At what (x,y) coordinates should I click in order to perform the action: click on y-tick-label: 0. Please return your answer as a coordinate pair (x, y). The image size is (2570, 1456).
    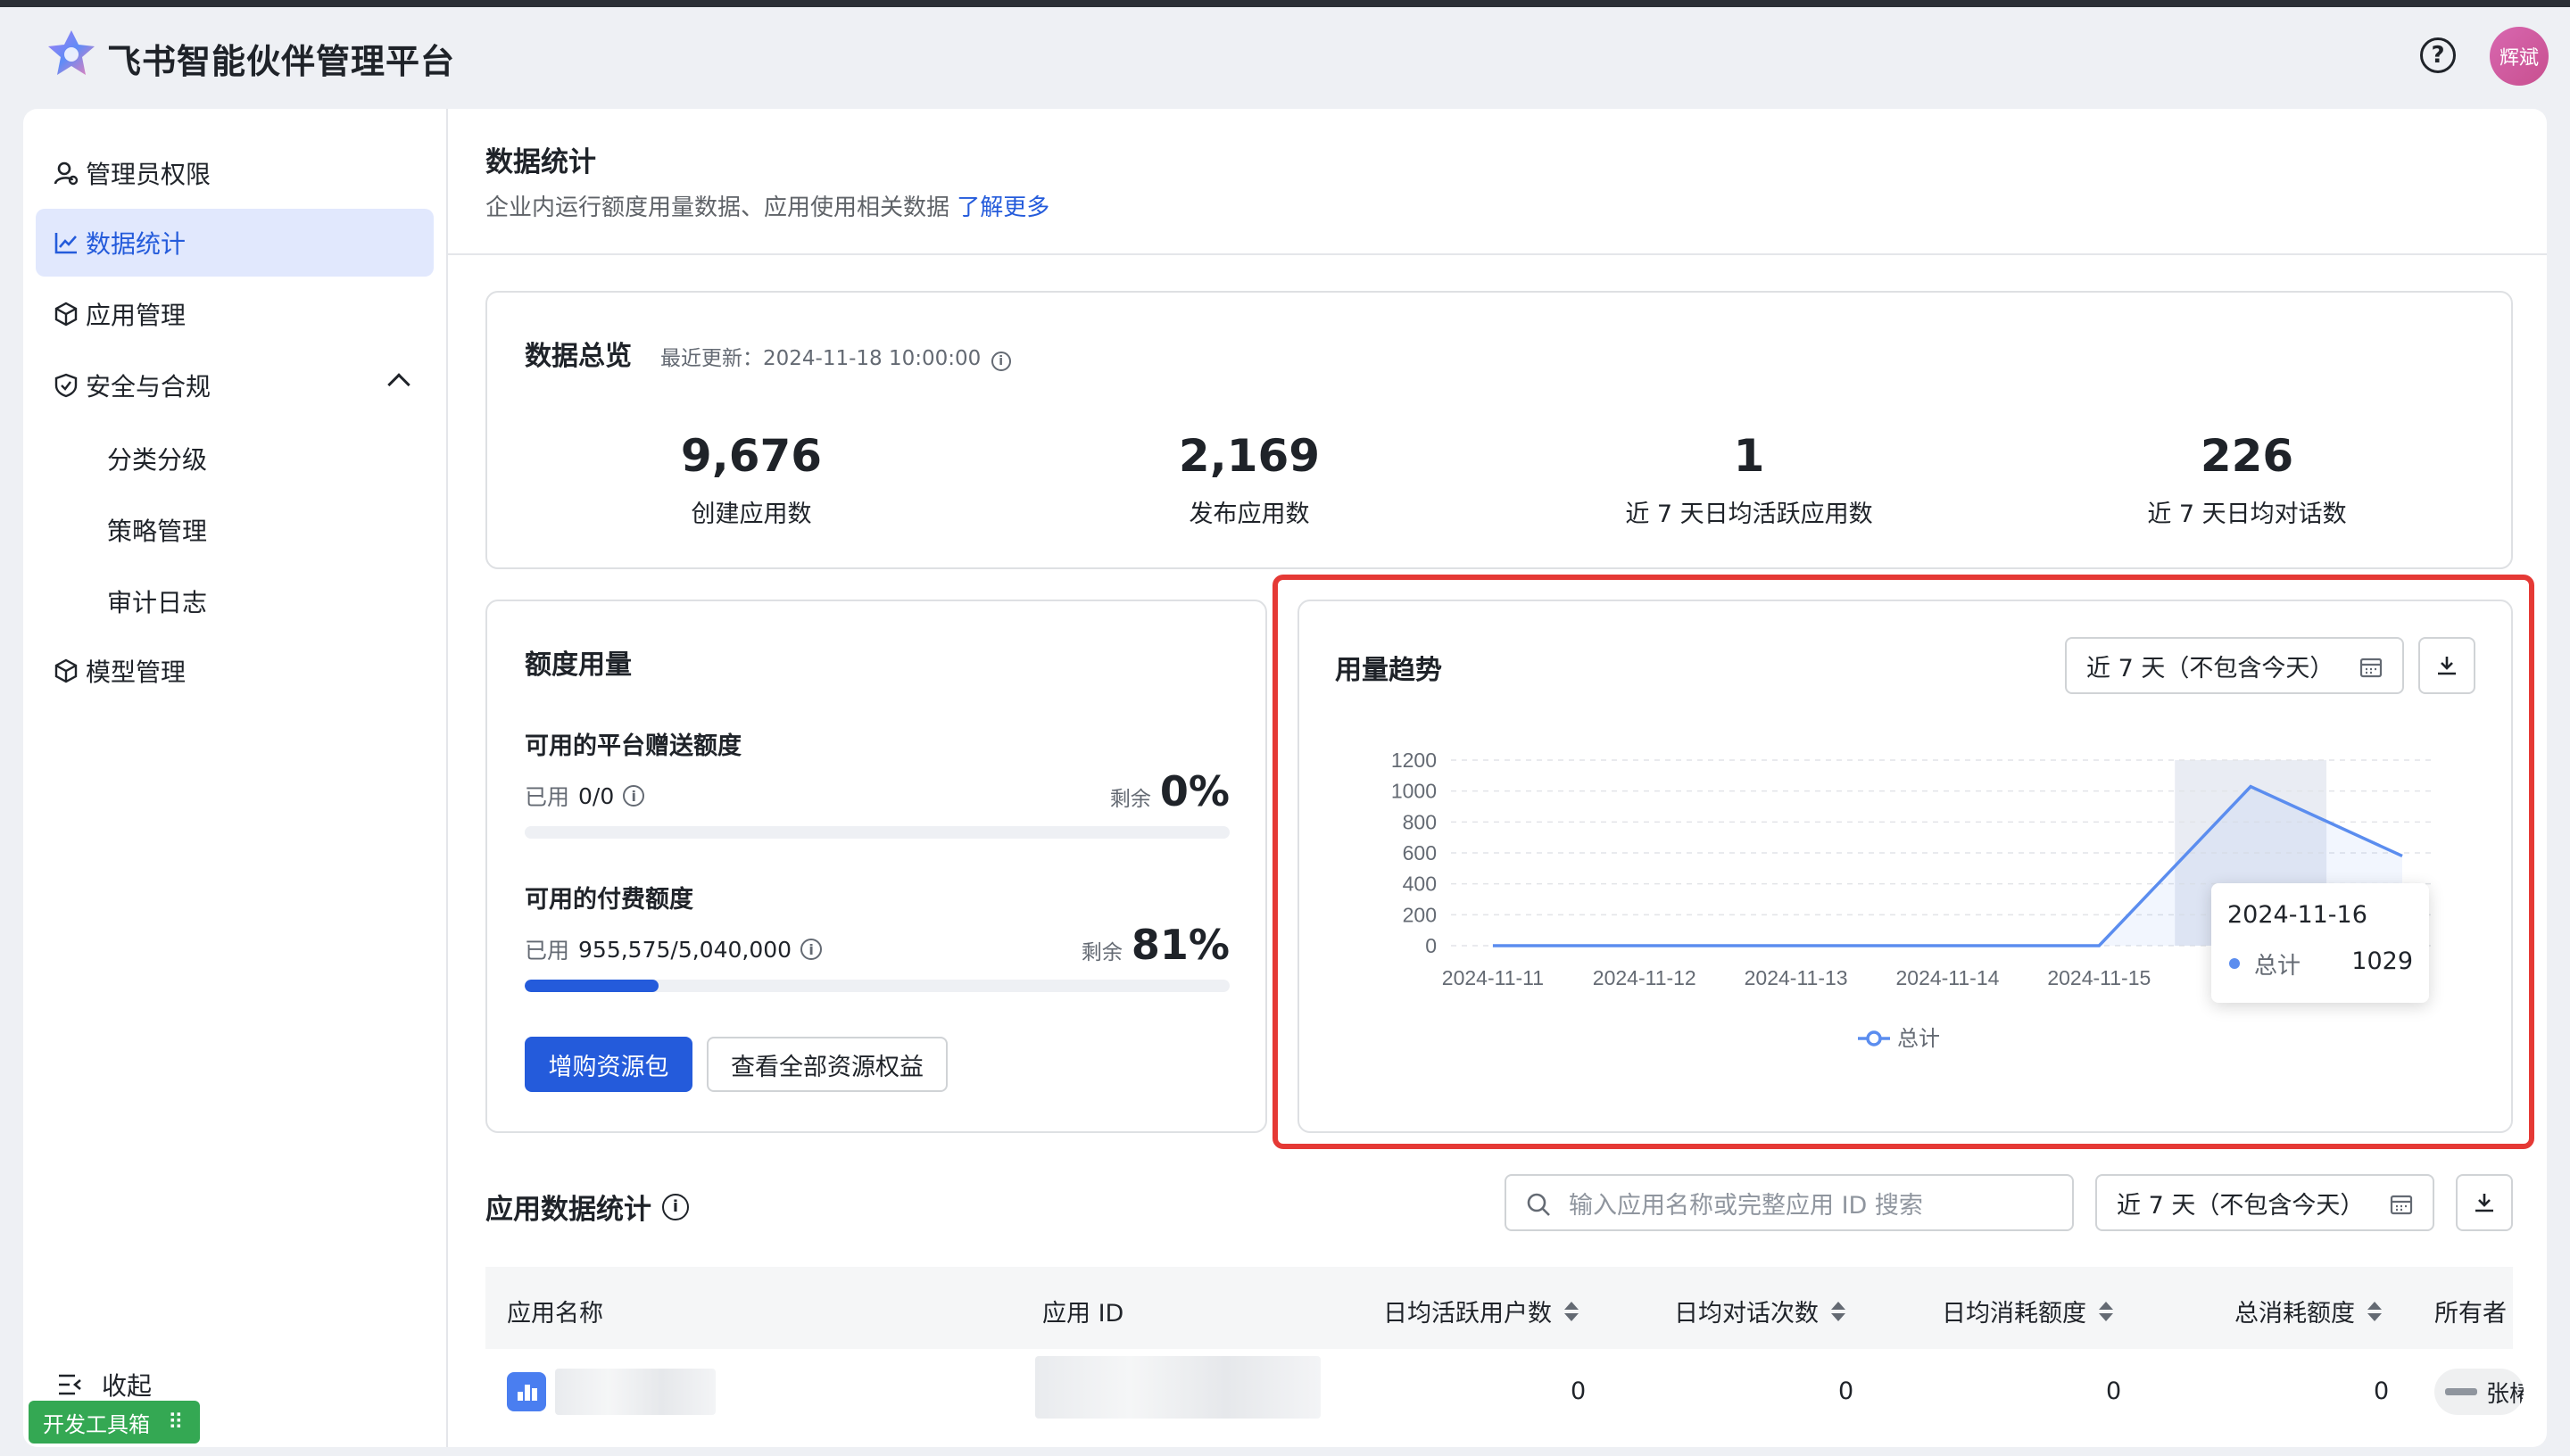
    Looking at the image, I should click on (1431, 946).